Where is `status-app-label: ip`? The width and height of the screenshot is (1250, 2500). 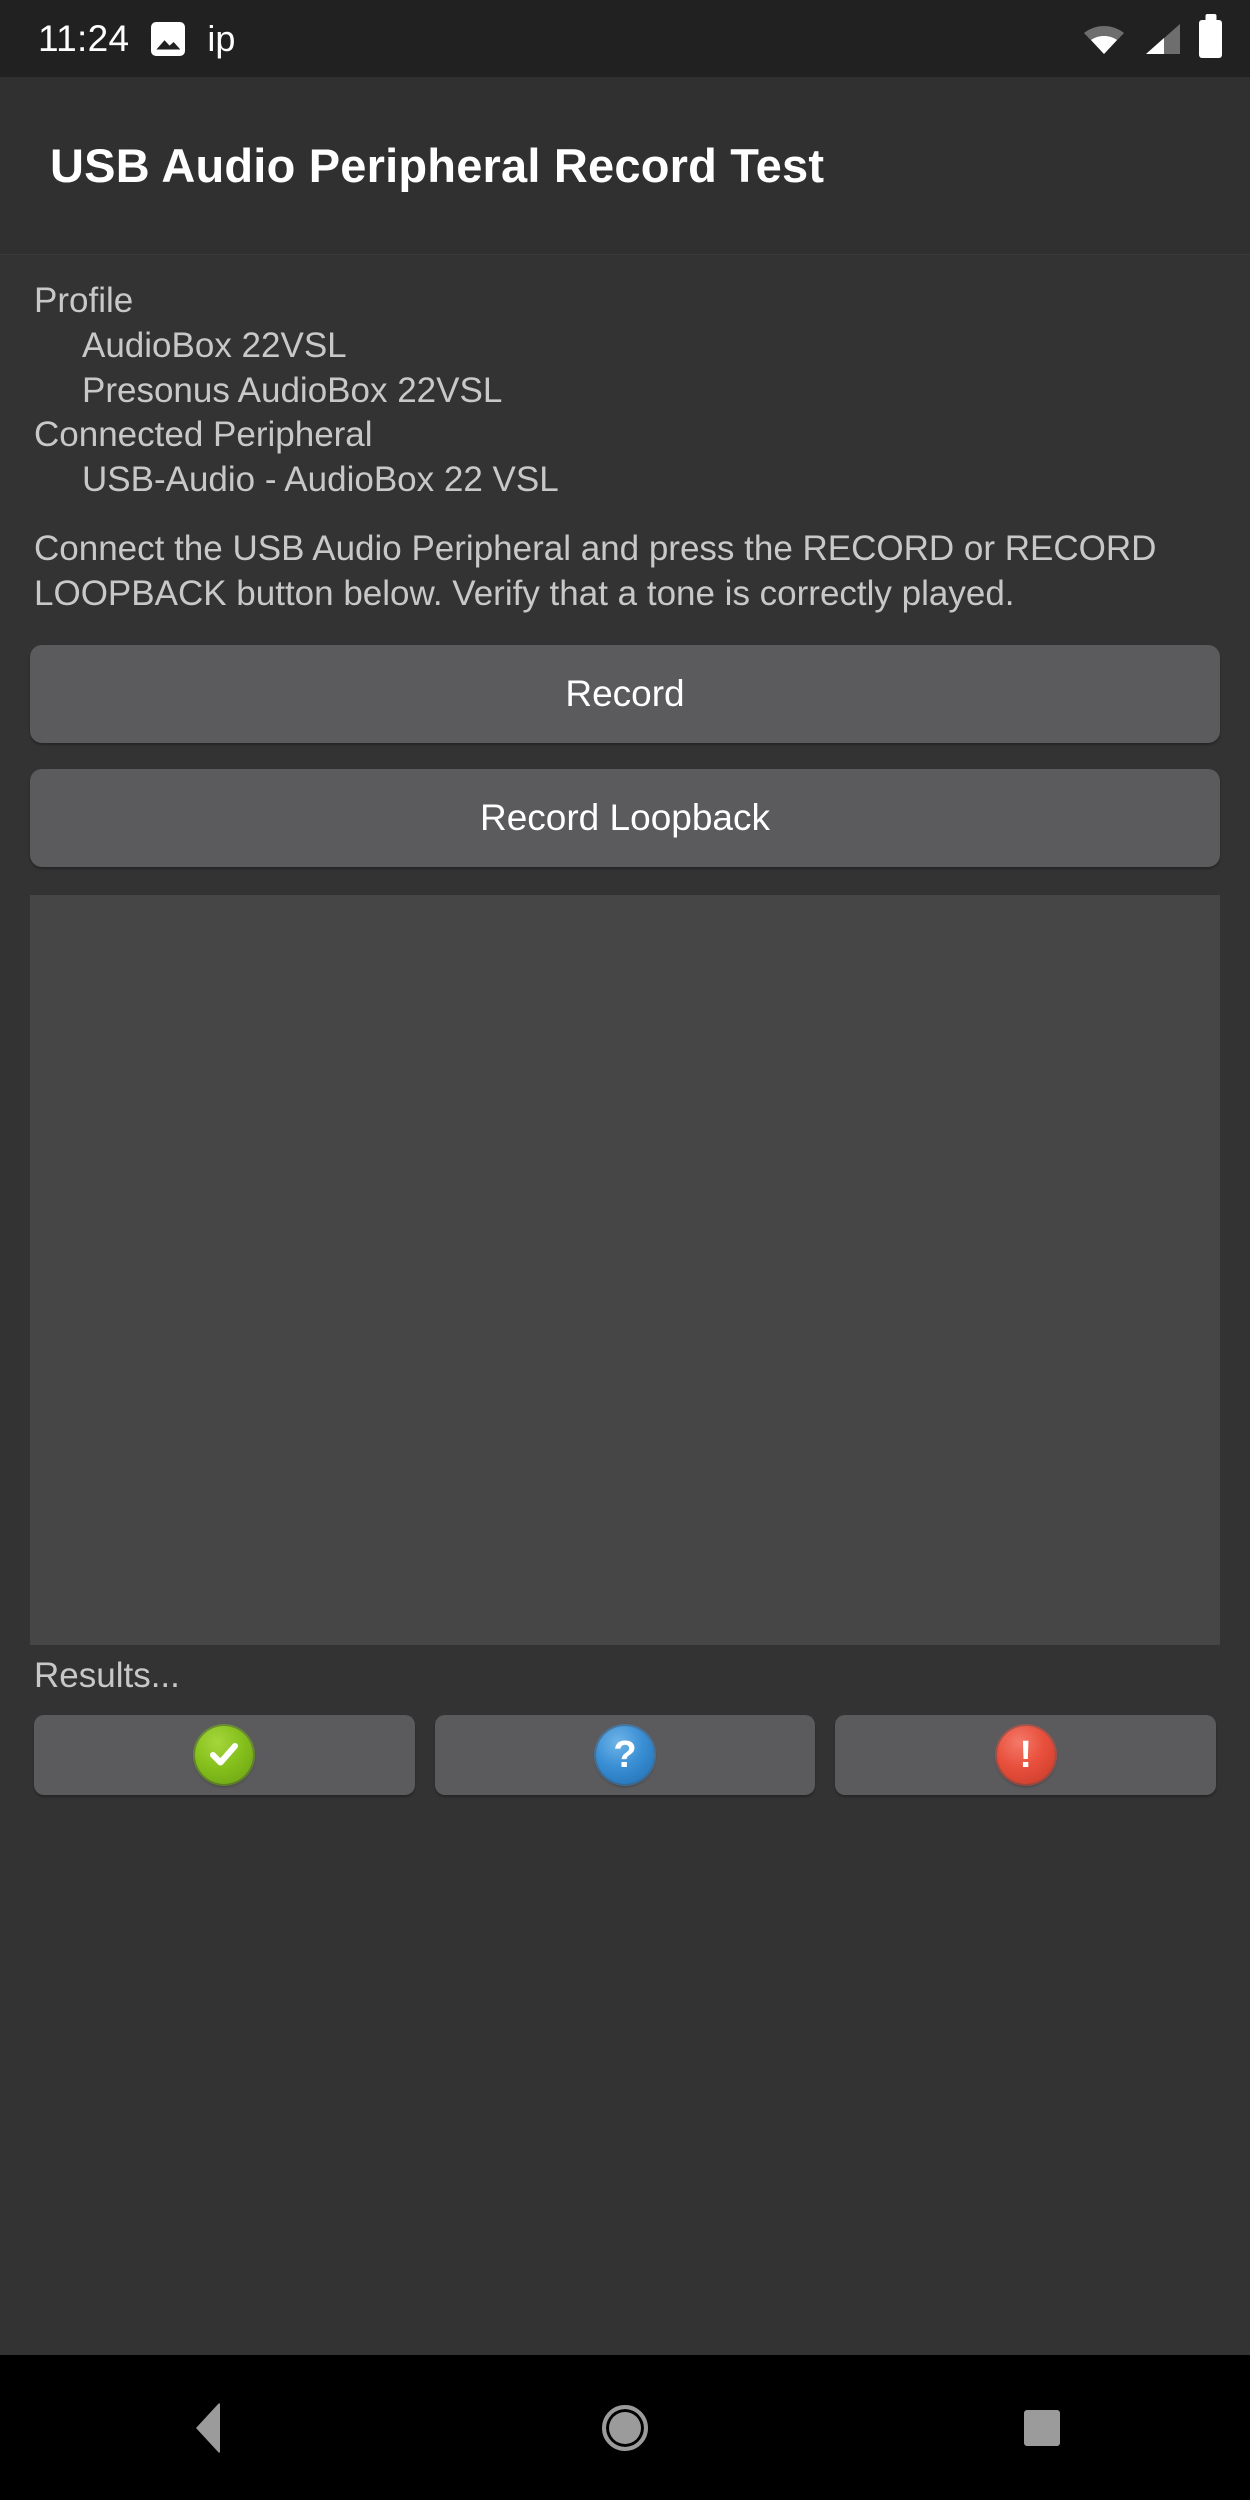 status-app-label: ip is located at coordinates (221, 38).